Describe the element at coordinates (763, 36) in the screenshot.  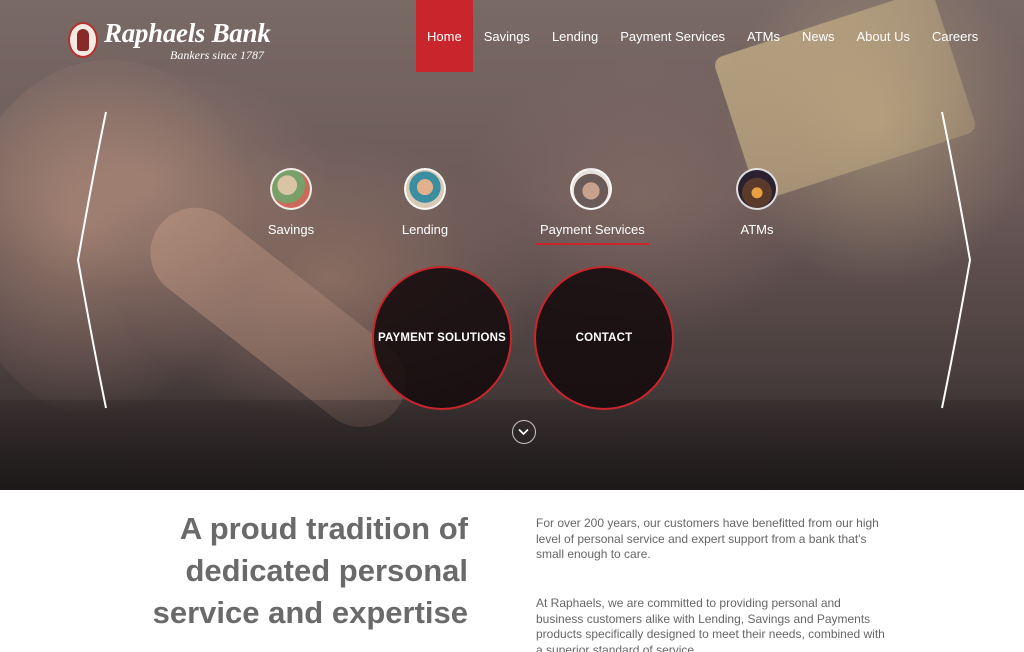
I see `nav-item-atms: ATMs` at that location.